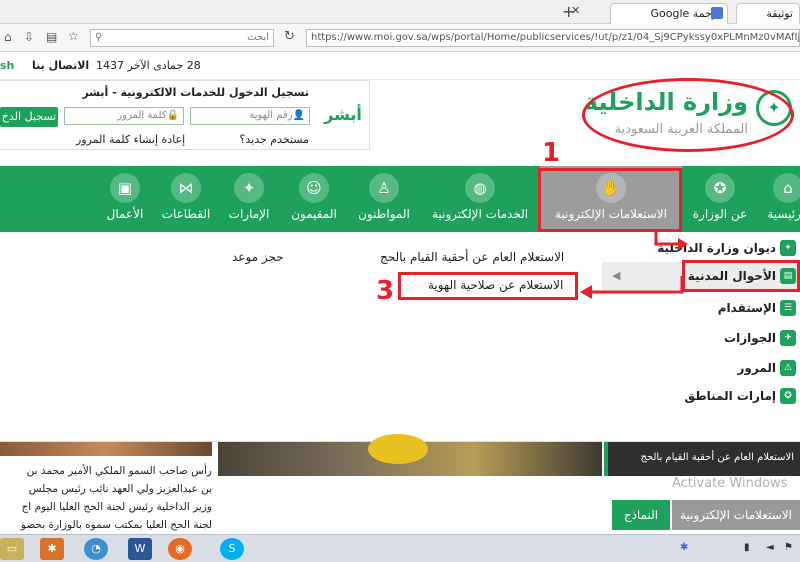  I want to click on library-icon: ▤, so click(51, 37).